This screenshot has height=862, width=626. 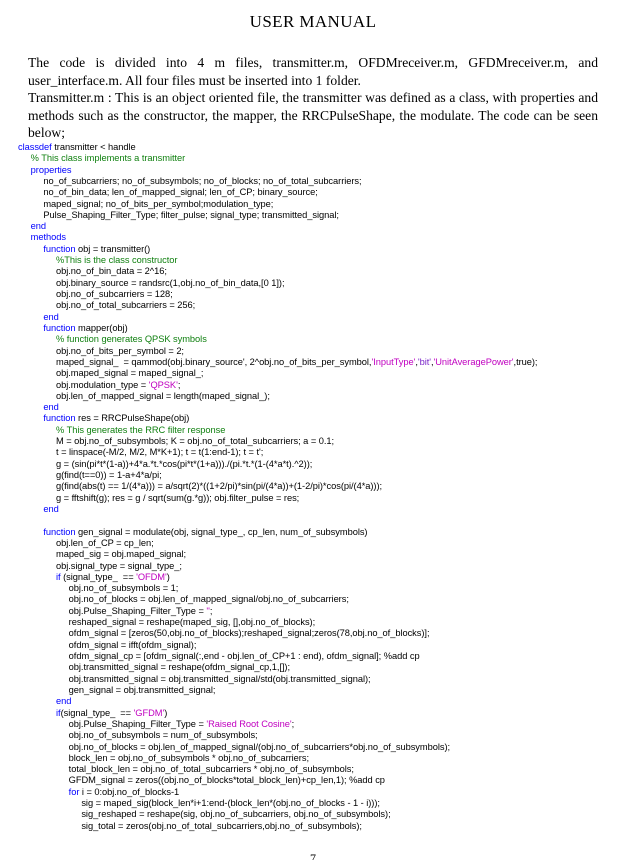 What do you see at coordinates (121, 554) in the screenshot?
I see `code-token-txt: maped_sig = obj.maped_signal;` at bounding box center [121, 554].